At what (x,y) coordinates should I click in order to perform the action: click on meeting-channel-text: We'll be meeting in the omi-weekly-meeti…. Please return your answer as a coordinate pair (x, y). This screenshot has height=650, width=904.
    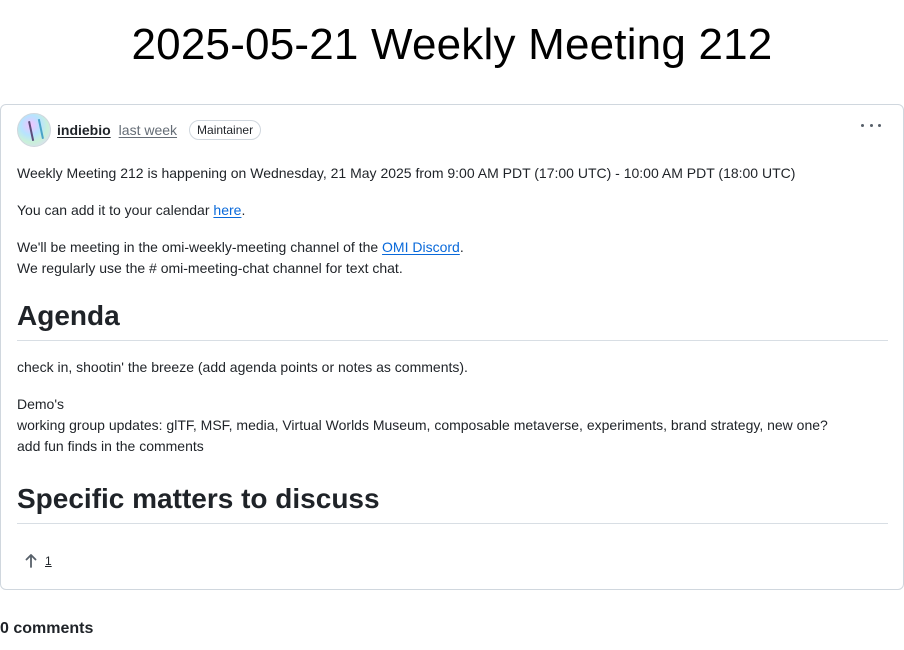
    Looking at the image, I should click on (200, 247).